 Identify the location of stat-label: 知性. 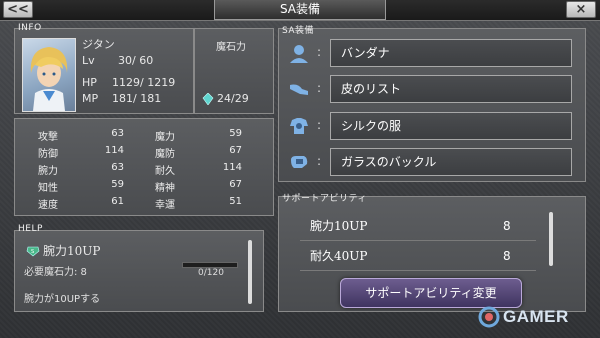
(48, 188).